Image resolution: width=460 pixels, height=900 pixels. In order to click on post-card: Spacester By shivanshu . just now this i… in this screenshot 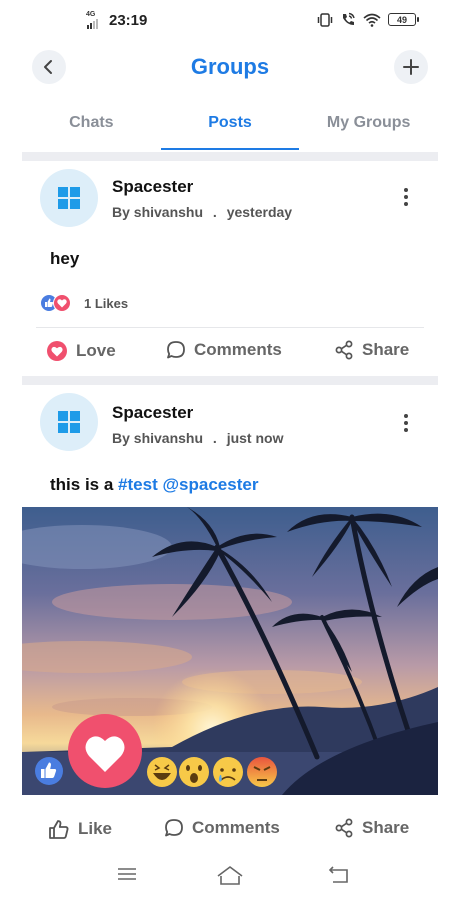, I will do `click(230, 446)`.